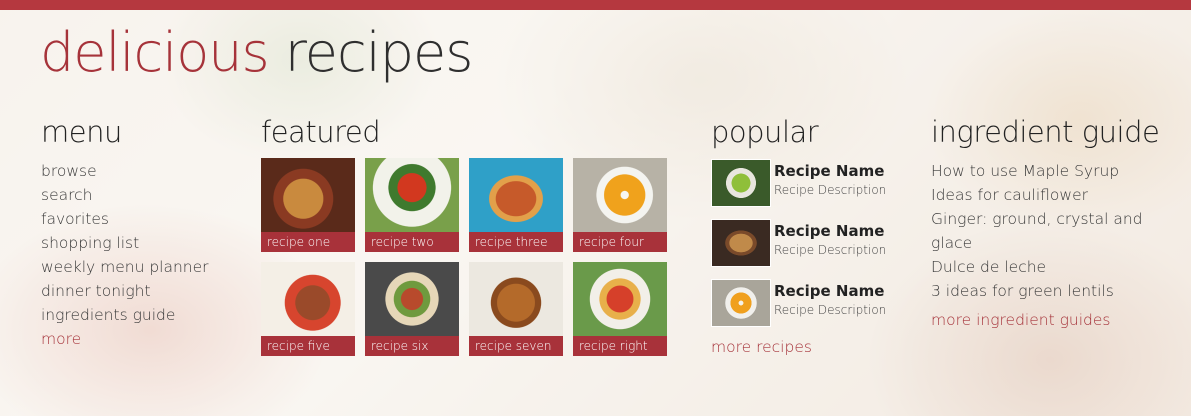 This screenshot has height=416, width=1191. Describe the element at coordinates (741, 242) in the screenshot. I see `pancakes-image` at that location.